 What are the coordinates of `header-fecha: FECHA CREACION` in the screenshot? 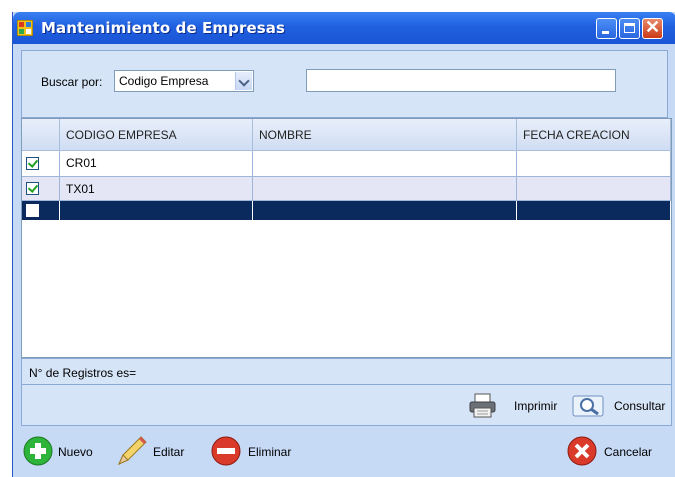 It's located at (594, 135).